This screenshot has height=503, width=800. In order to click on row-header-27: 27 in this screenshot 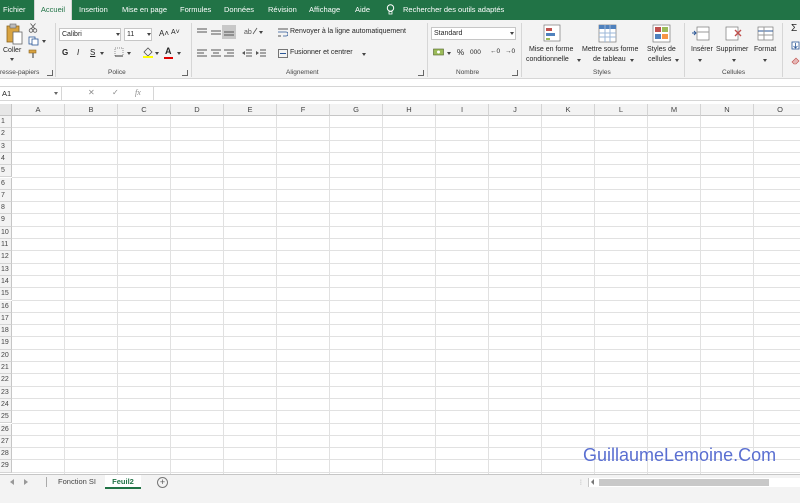, I will do `click(6, 442)`.